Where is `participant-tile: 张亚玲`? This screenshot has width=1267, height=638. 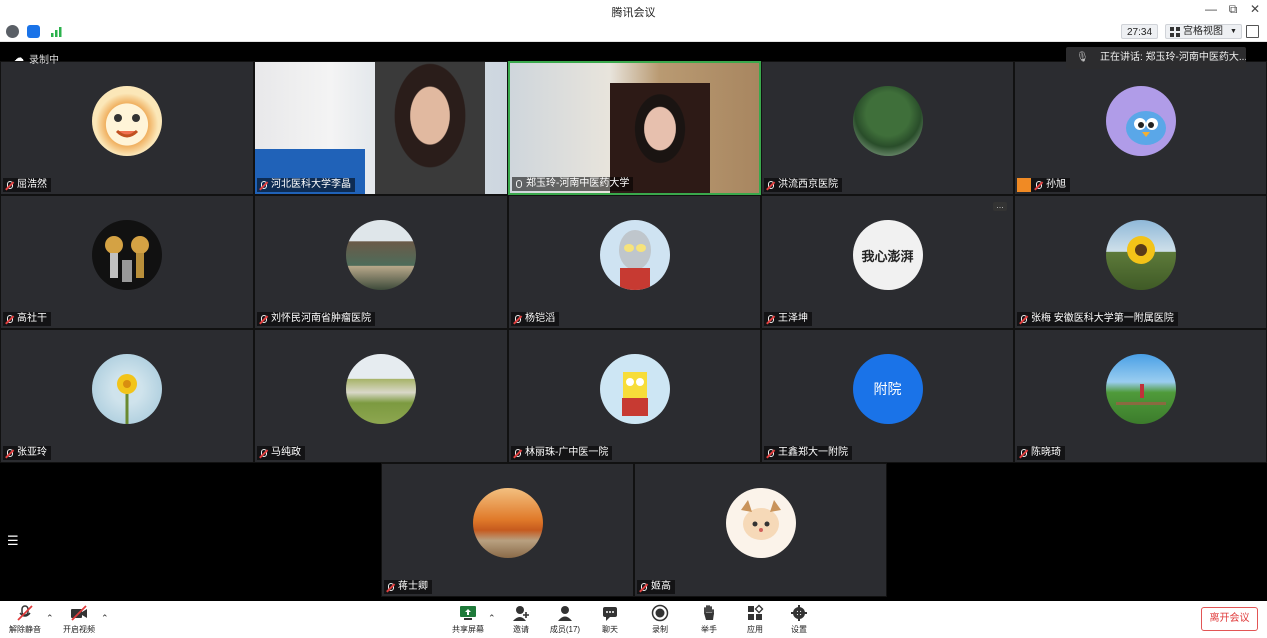
participant-tile: 张亚玲 is located at coordinates (127, 396).